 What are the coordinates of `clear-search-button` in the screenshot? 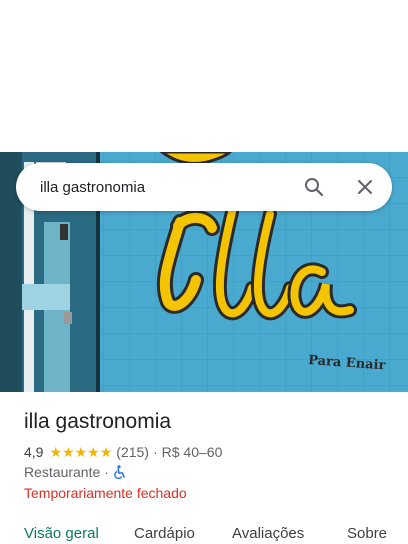 It's located at (365, 187).